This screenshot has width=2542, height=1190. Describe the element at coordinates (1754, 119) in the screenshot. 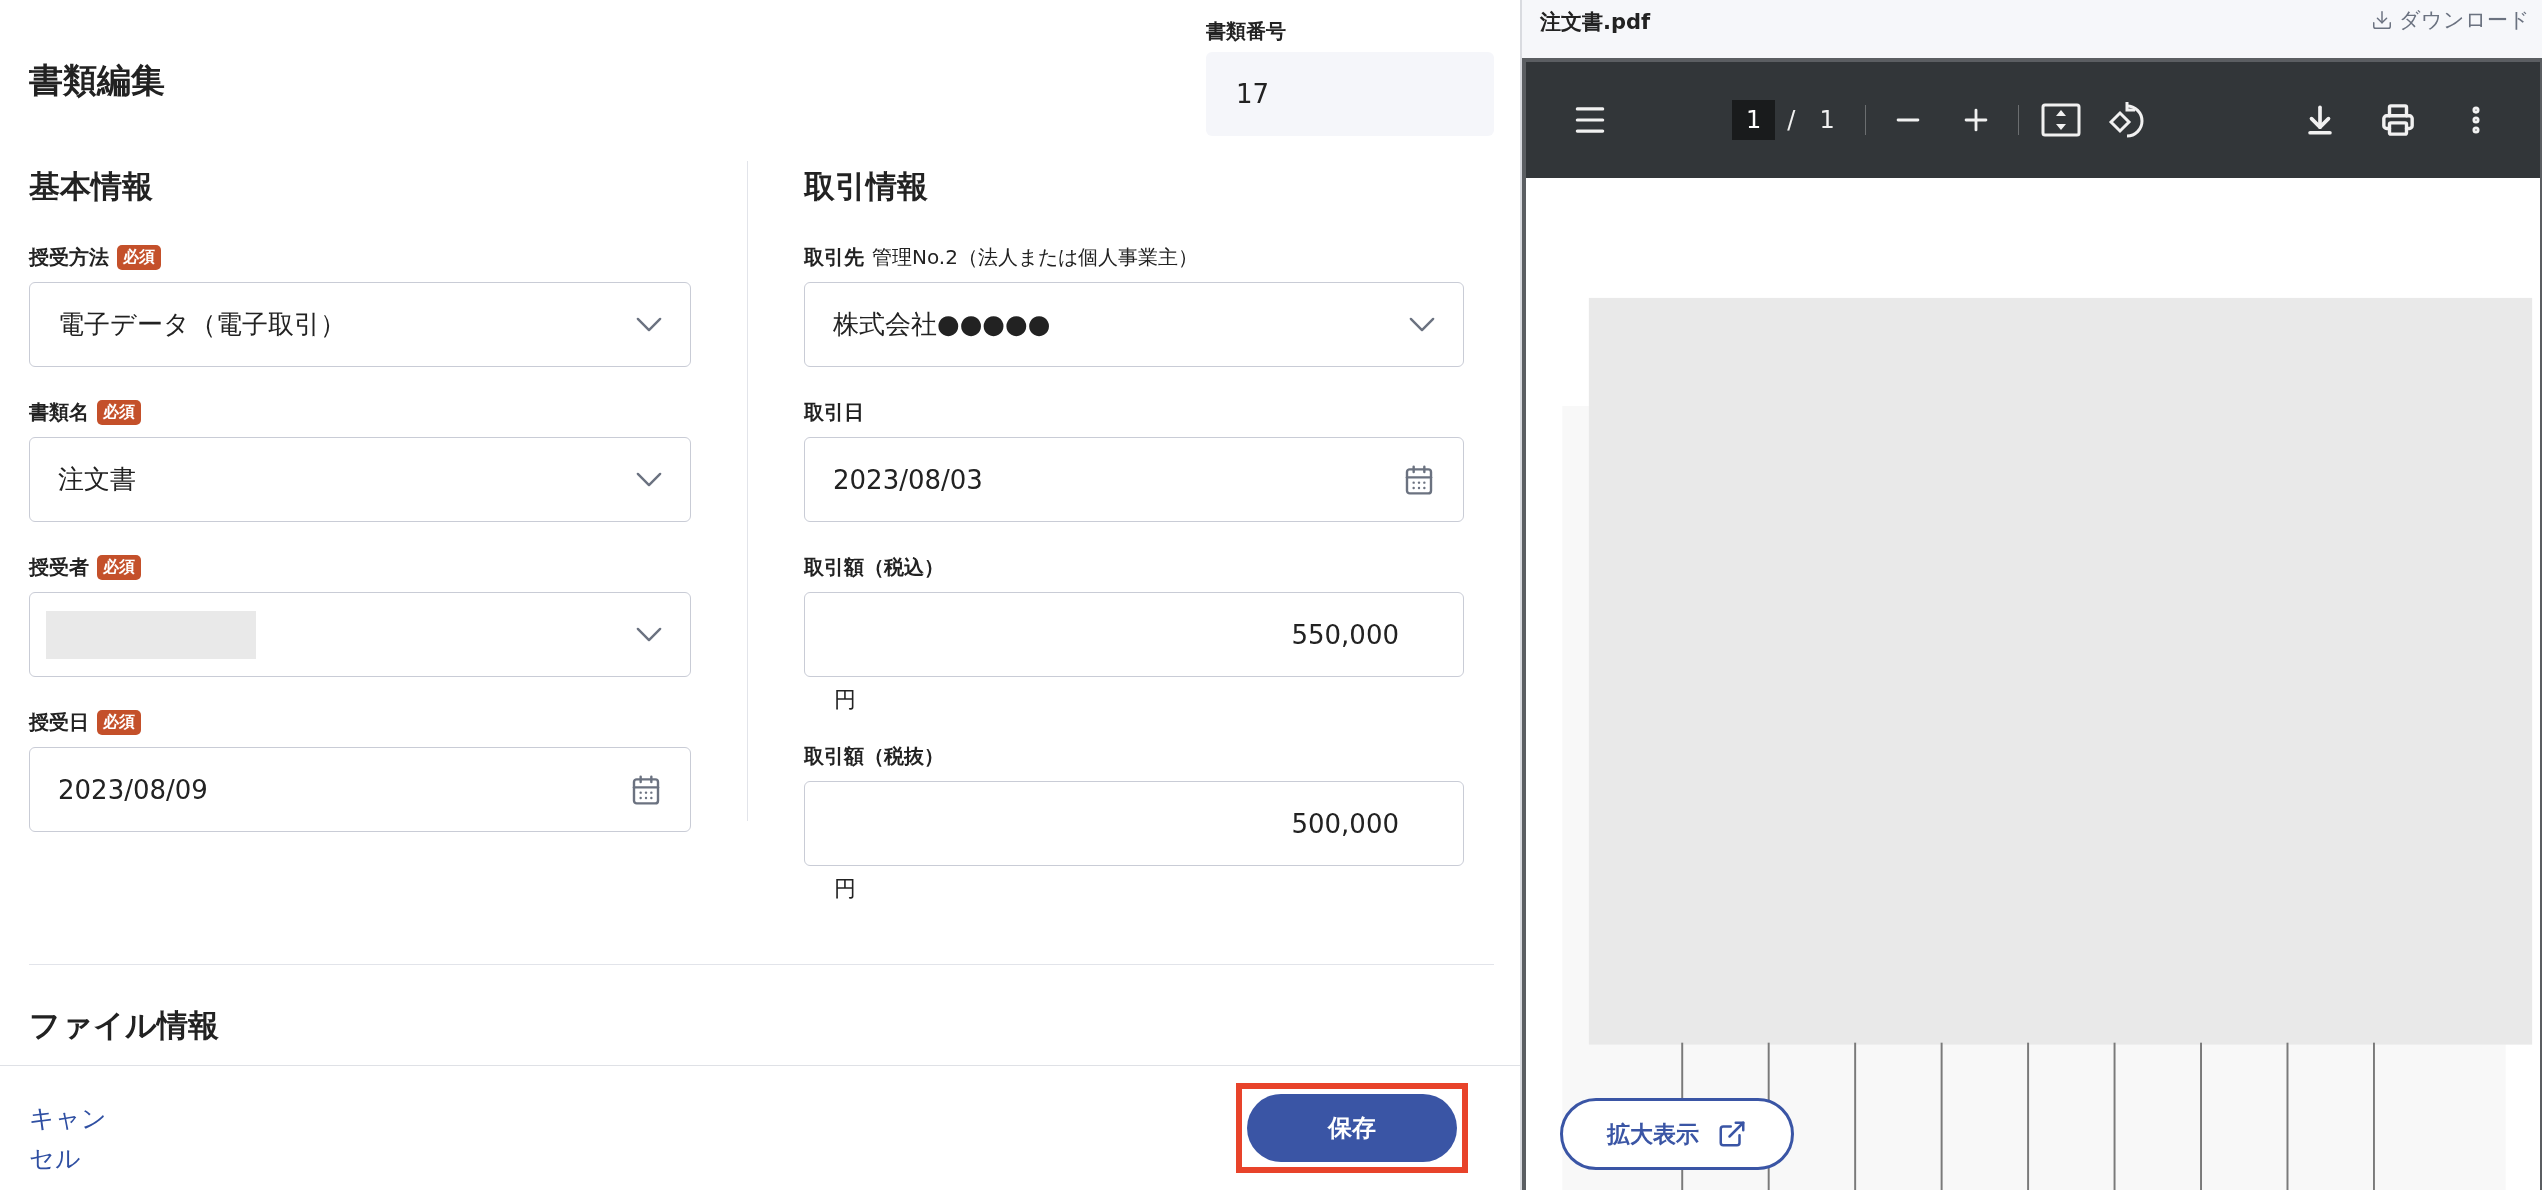

I see `page-number-field: 1` at that location.